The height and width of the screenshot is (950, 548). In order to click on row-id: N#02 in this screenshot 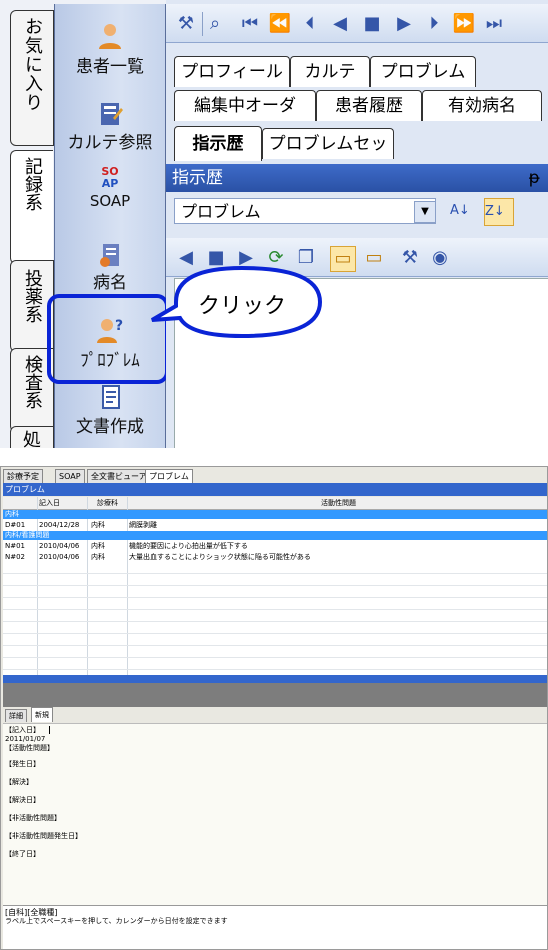, I will do `click(15, 557)`.